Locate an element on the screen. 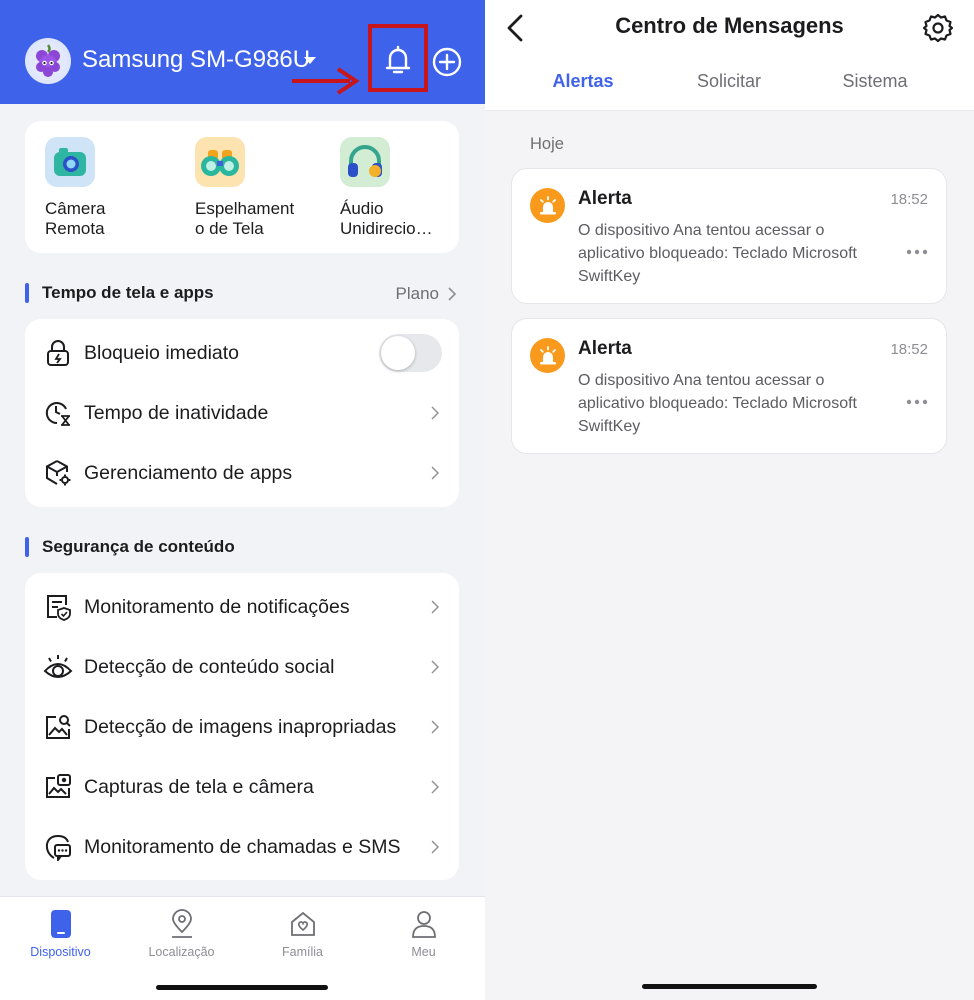  page-title: Centro de Mensagens is located at coordinates (729, 25).